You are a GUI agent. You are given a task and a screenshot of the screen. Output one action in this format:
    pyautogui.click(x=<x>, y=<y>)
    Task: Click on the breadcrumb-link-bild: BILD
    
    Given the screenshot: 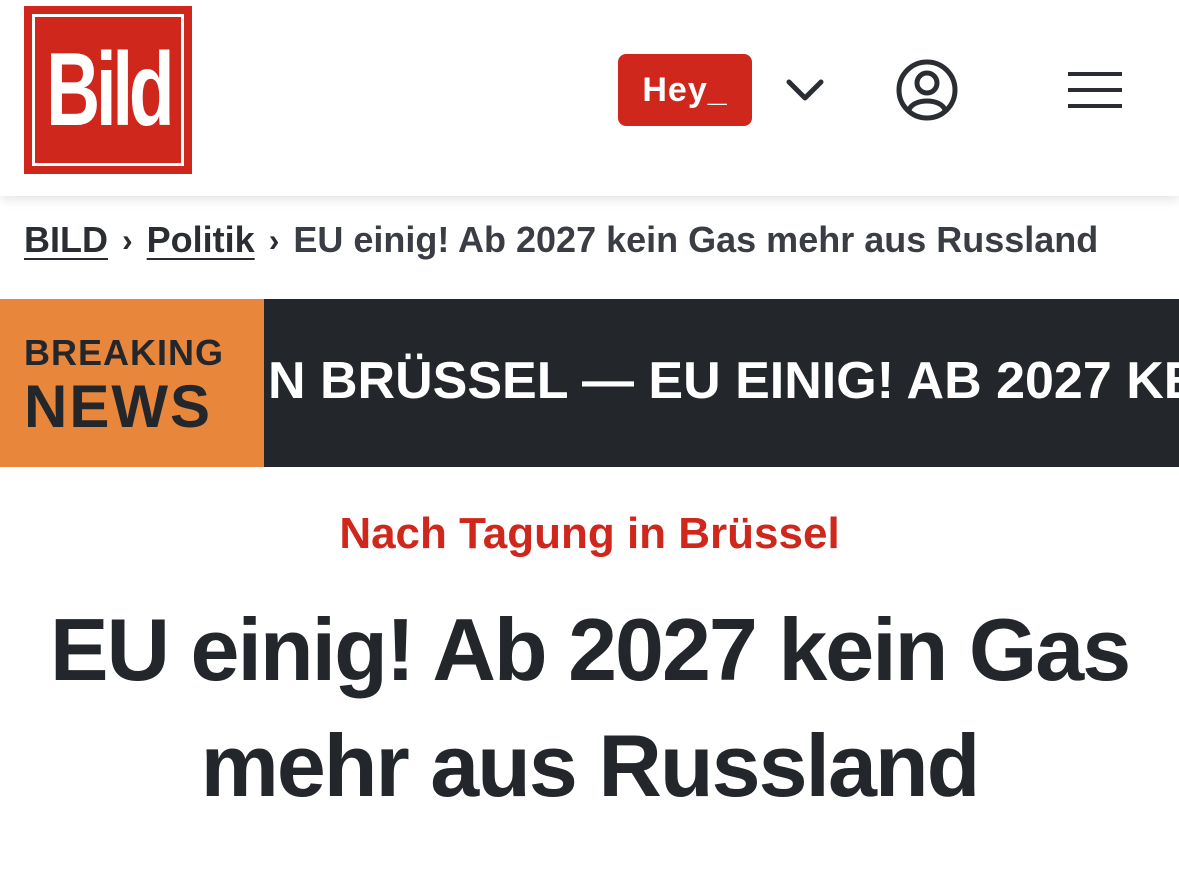 What is the action you would take?
    pyautogui.click(x=66, y=240)
    